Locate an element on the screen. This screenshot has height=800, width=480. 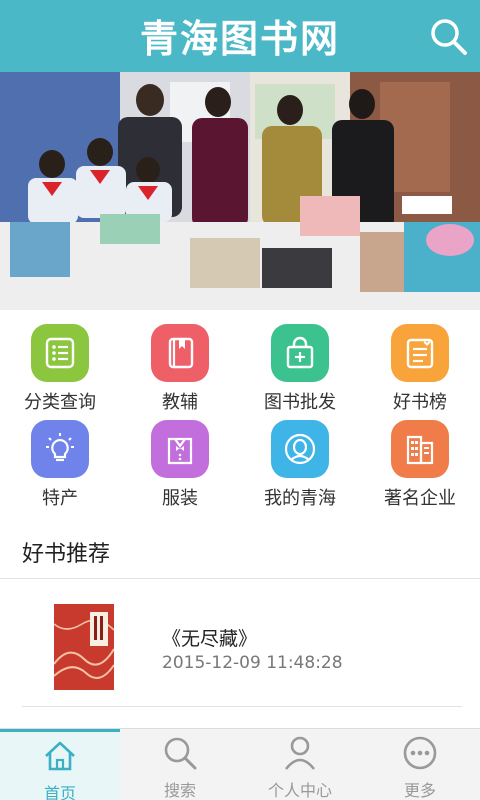
category-label: 著名企业 is located at coordinates (420, 498).